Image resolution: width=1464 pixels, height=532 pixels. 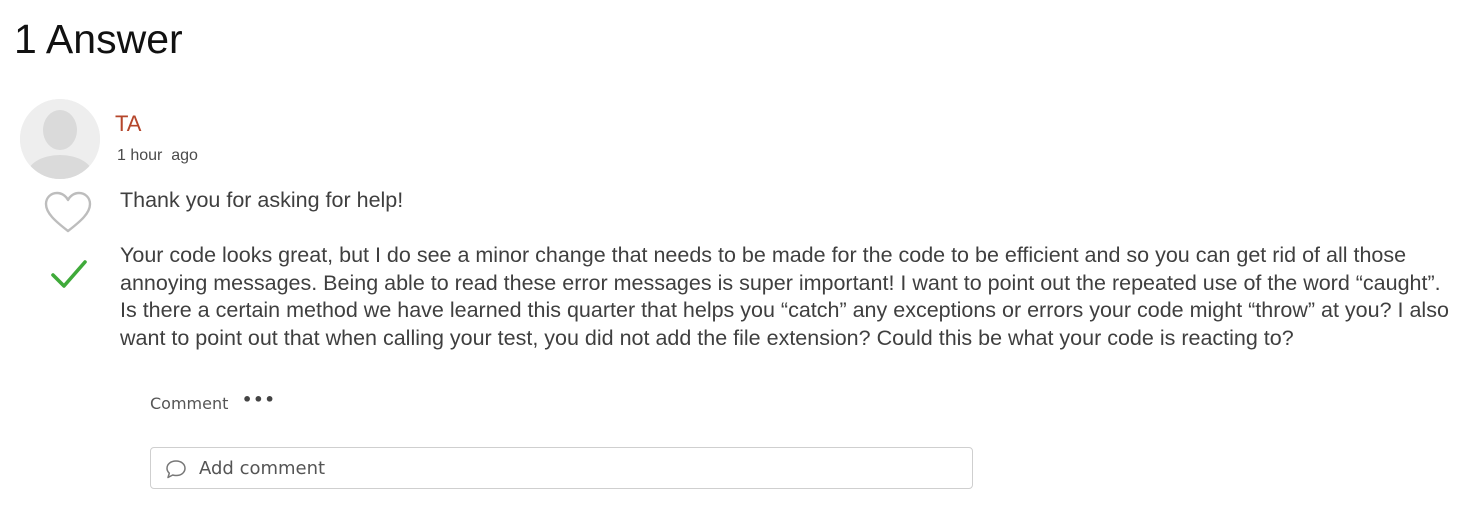 I want to click on answer-paragraph-1: Thank you for asking for help!, so click(x=262, y=200).